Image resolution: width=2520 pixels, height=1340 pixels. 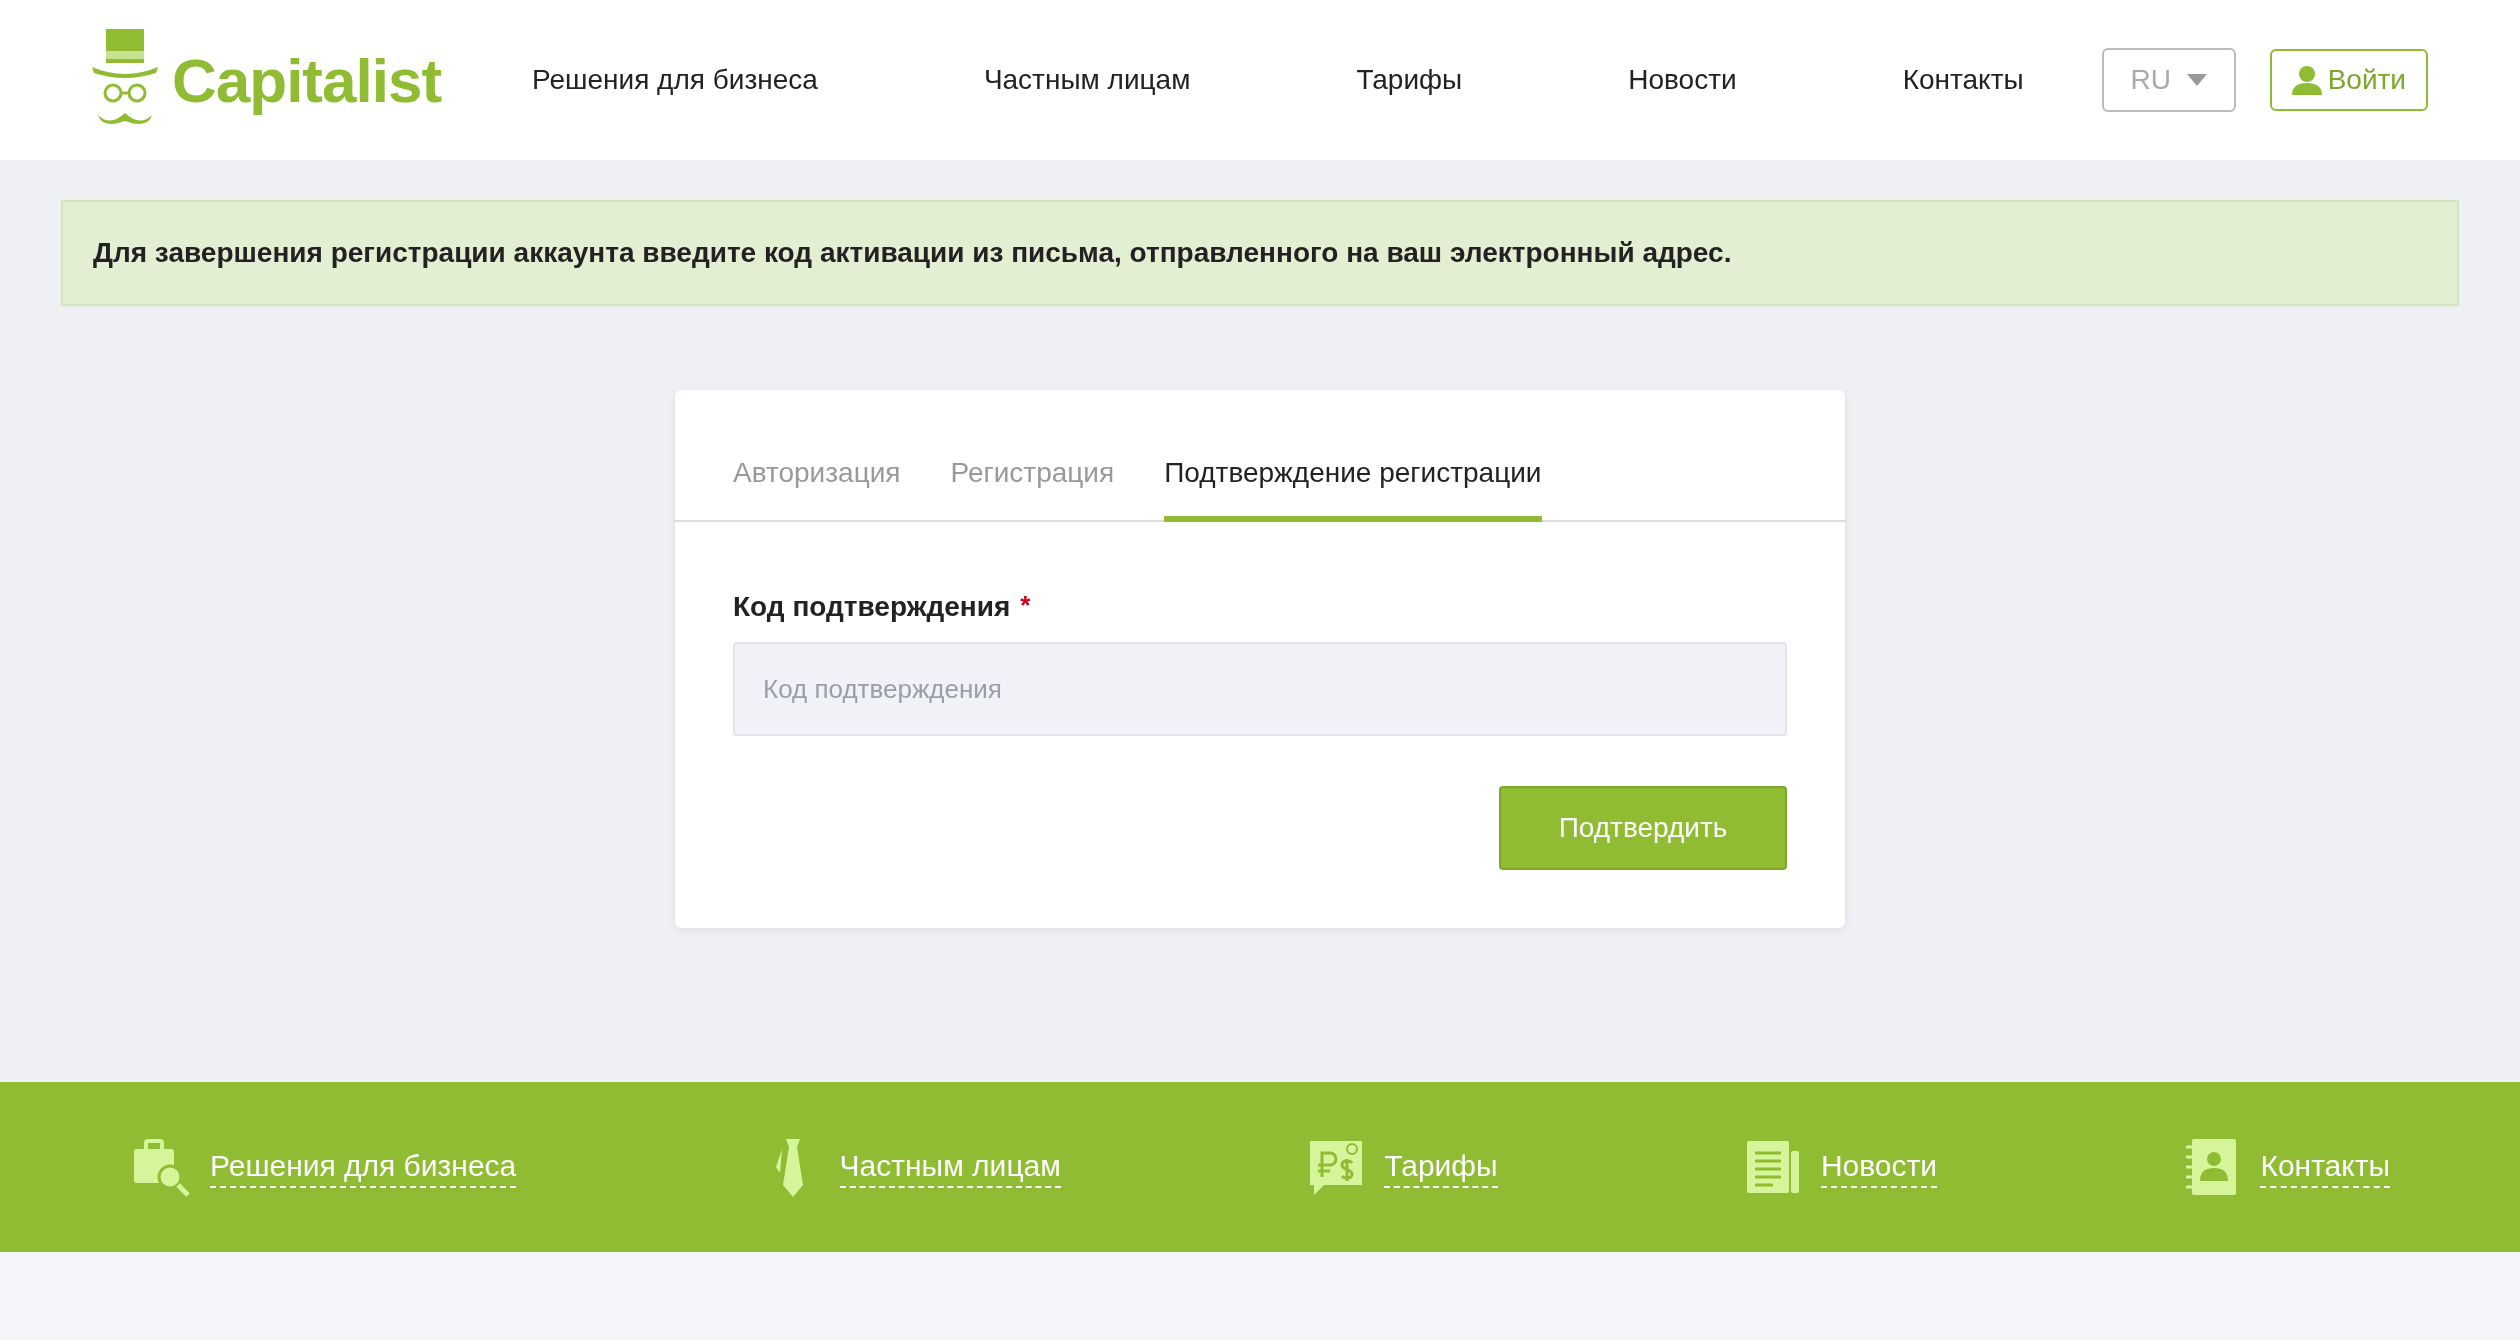 What do you see at coordinates (363, 1167) in the screenshot?
I see `footer-link: Решения для бизнеса` at bounding box center [363, 1167].